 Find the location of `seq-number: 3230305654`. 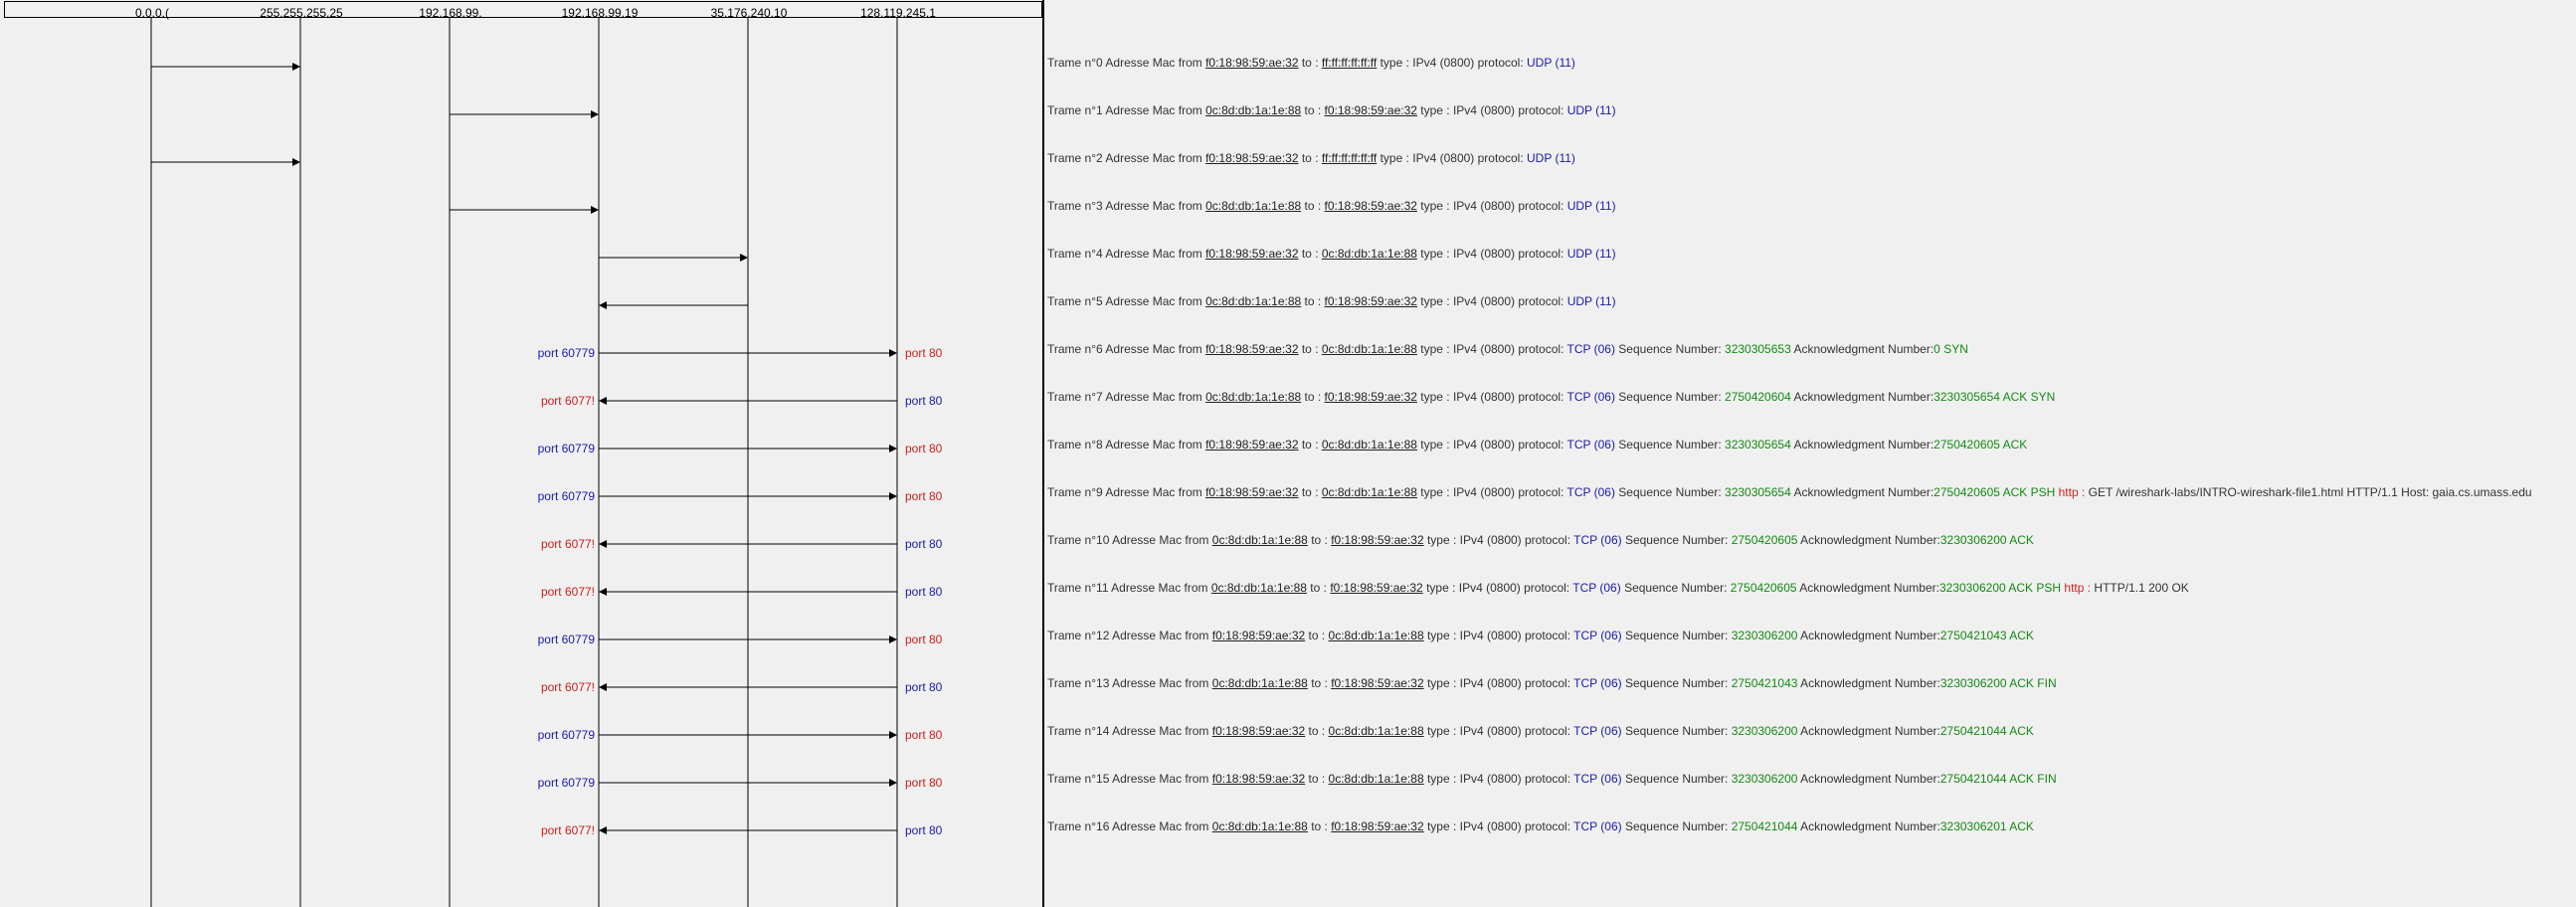

seq-number: 3230305654 is located at coordinates (1758, 492).